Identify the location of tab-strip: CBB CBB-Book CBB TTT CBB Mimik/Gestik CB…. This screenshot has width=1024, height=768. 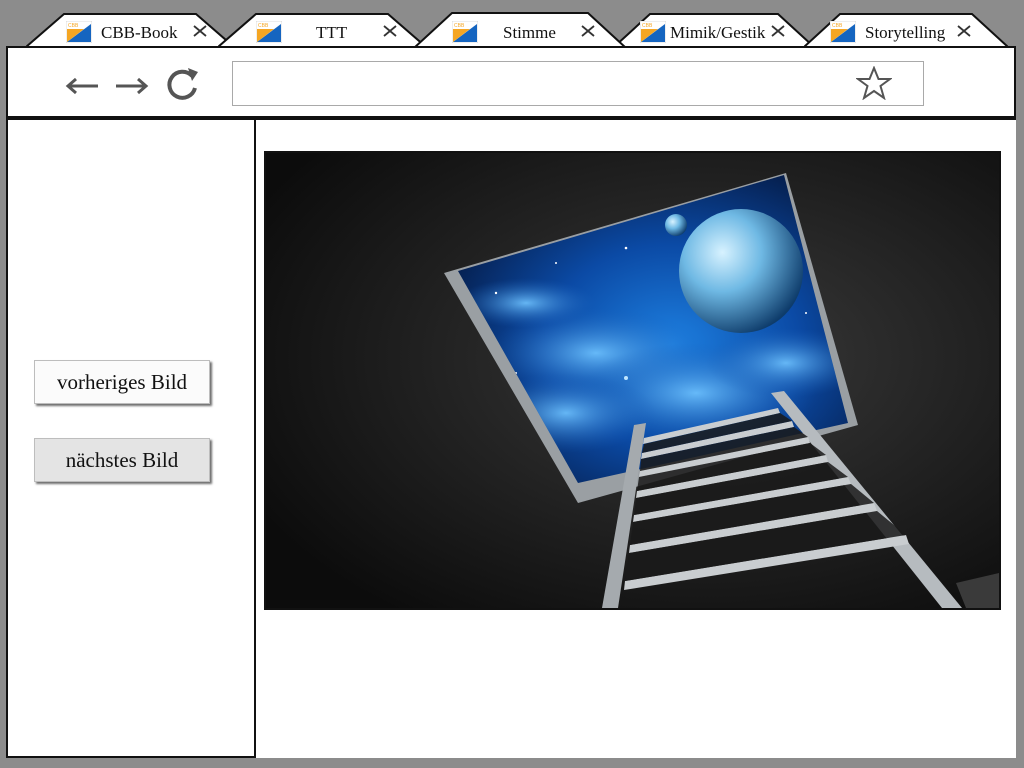
(512, 24).